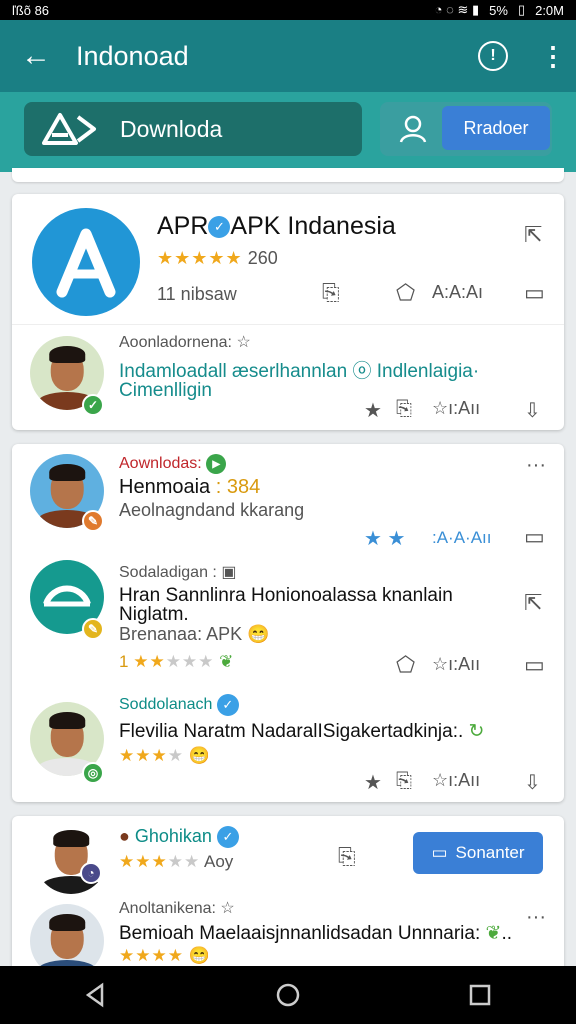  Describe the element at coordinates (176, 861) in the screenshot. I see `profile-rating: ★★★★★ Aoy` at that location.